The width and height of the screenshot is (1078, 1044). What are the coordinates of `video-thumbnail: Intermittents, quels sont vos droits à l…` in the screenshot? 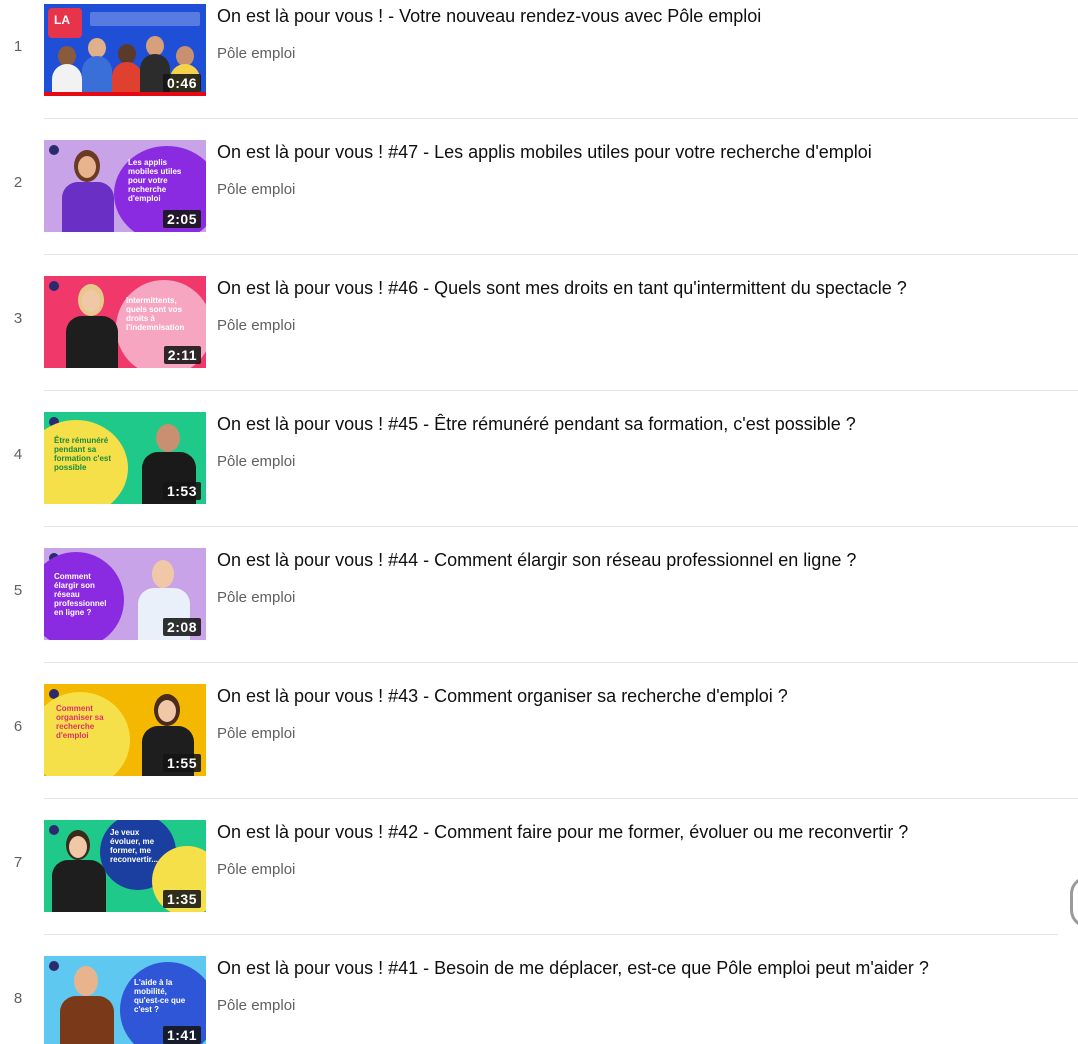 It's located at (125, 322).